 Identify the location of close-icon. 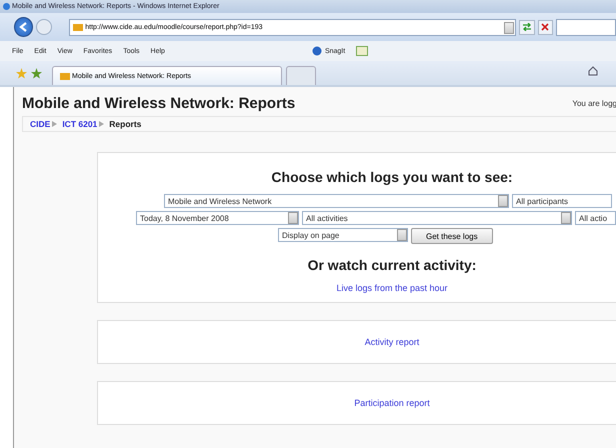
(545, 27).